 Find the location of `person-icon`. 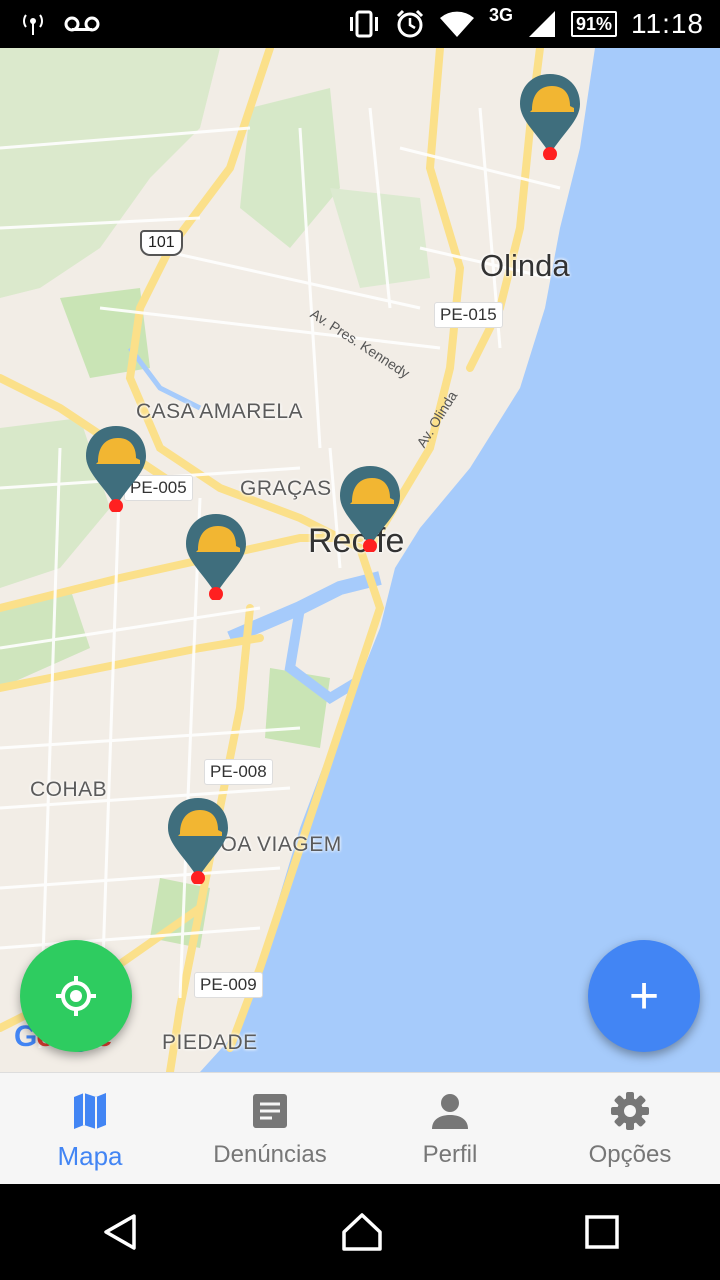

person-icon is located at coordinates (450, 1111).